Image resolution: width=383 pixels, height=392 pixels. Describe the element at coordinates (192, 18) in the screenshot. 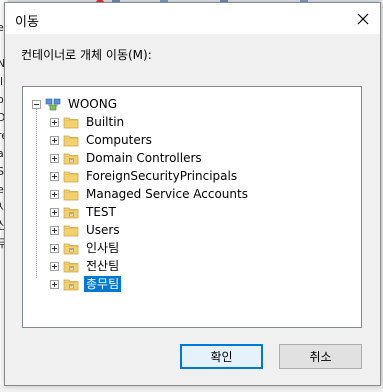

I see `dialog-titlebar: 이동` at that location.